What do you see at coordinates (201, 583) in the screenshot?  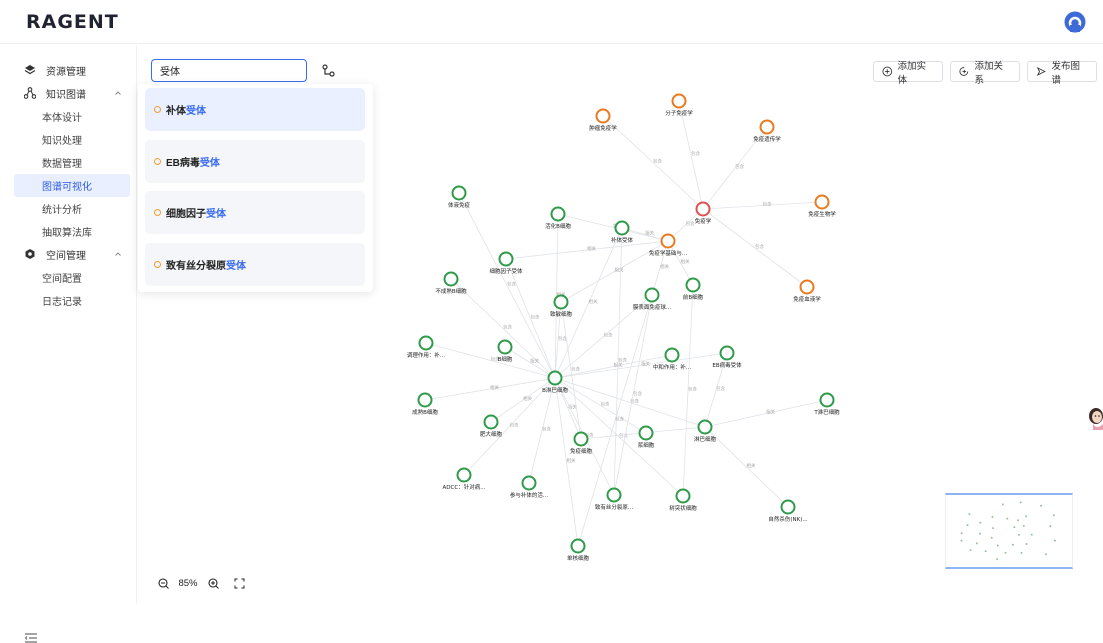 I see `zoom-controls: 85%` at bounding box center [201, 583].